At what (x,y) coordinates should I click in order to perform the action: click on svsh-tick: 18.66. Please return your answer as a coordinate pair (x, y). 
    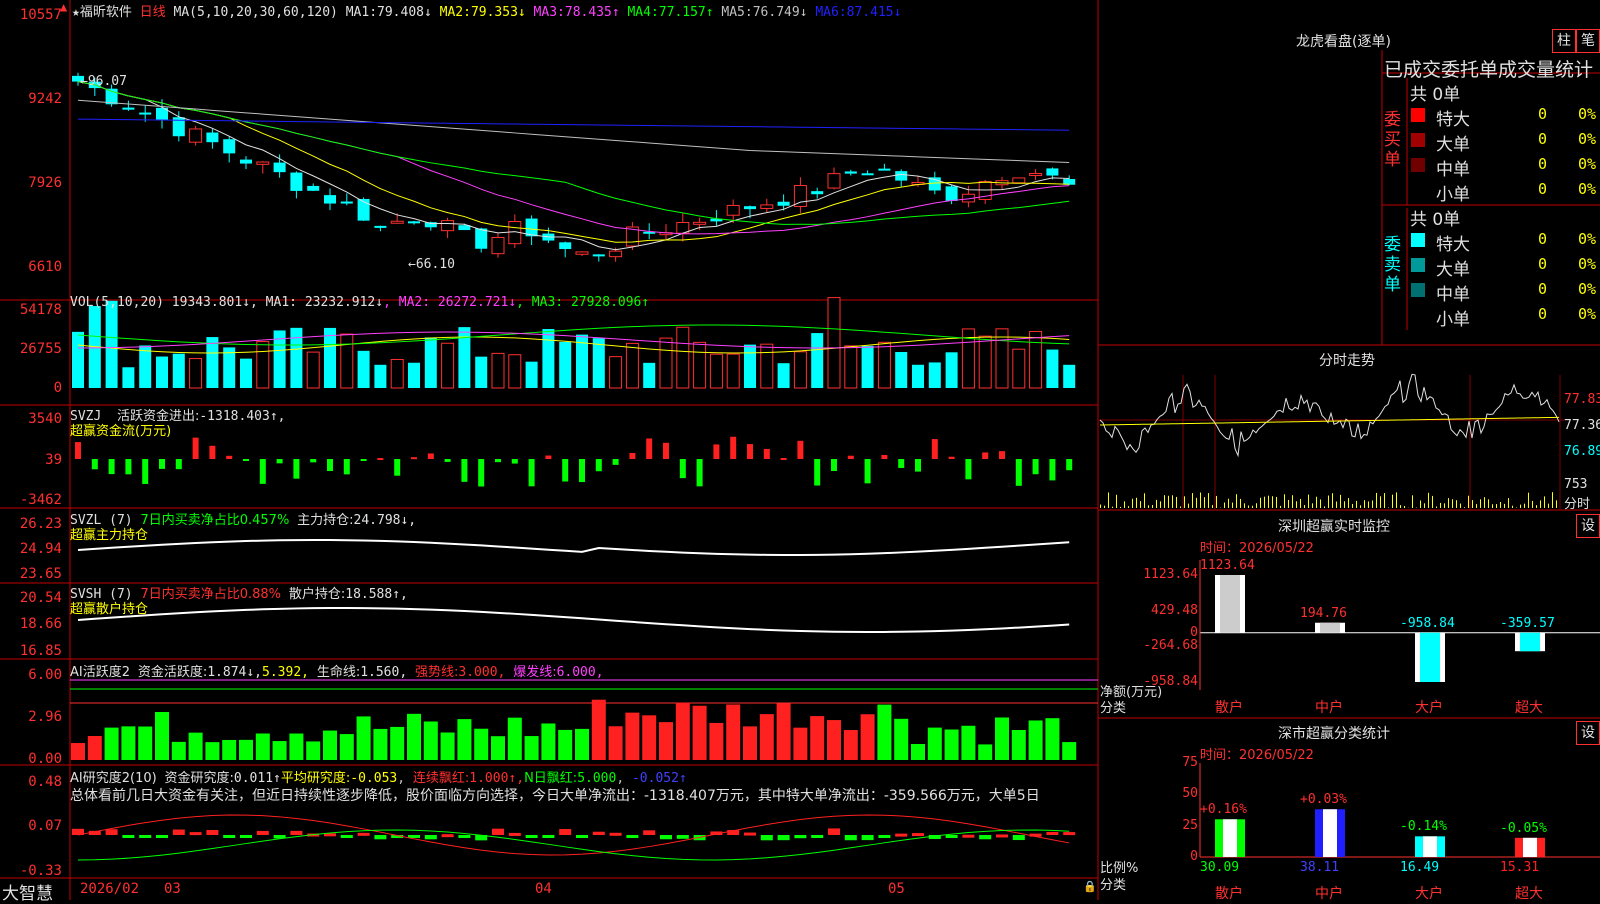
    Looking at the image, I should click on (31, 624).